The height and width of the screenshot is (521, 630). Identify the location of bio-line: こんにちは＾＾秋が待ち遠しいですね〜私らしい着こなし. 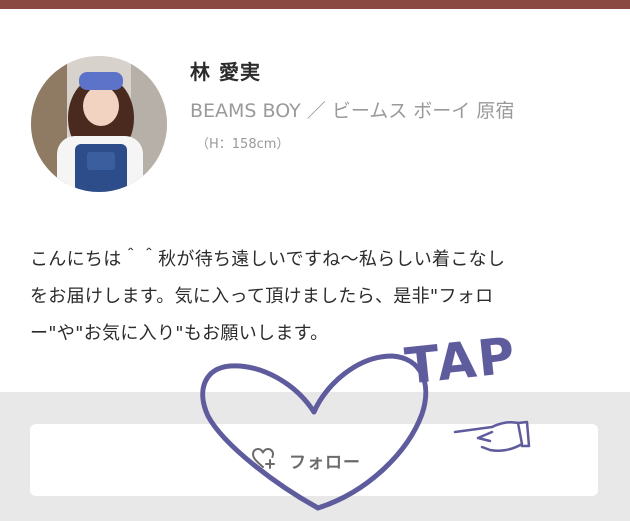
(268, 259).